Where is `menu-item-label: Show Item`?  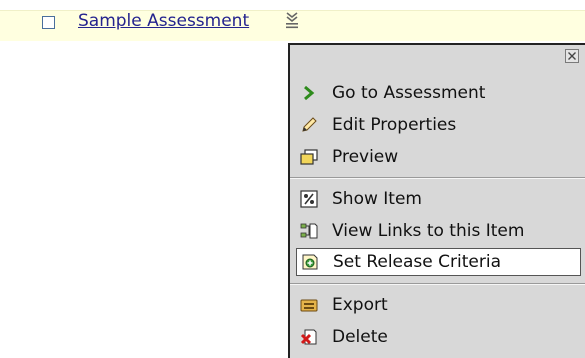 menu-item-label: Show Item is located at coordinates (377, 199).